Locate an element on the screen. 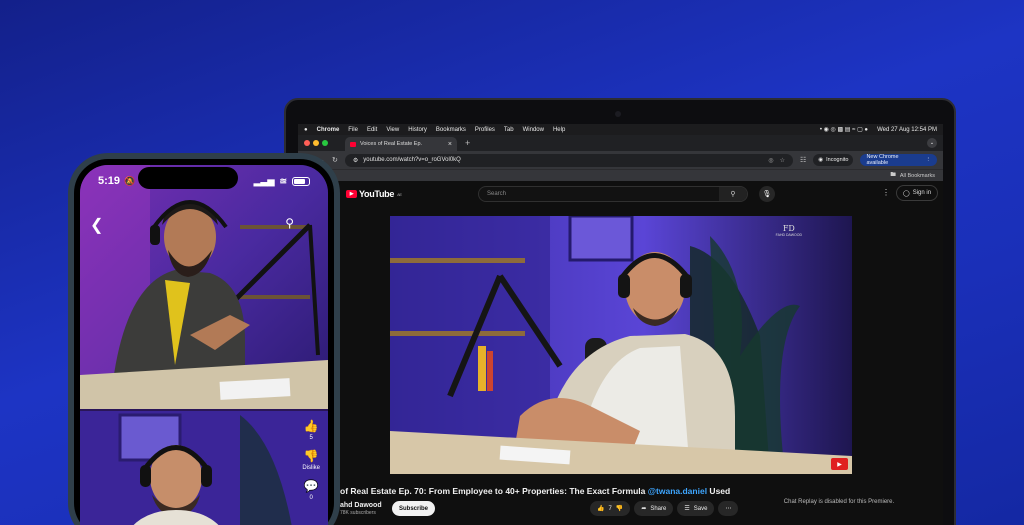  incognito-icon: ◉ is located at coordinates (821, 160).